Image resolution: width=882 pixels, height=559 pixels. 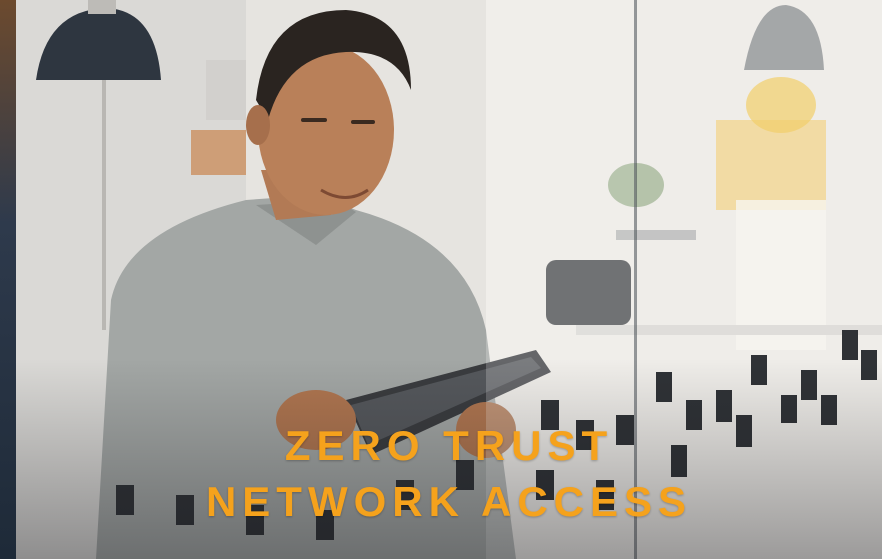 I want to click on background-edge-strip, so click(x=8, y=279).